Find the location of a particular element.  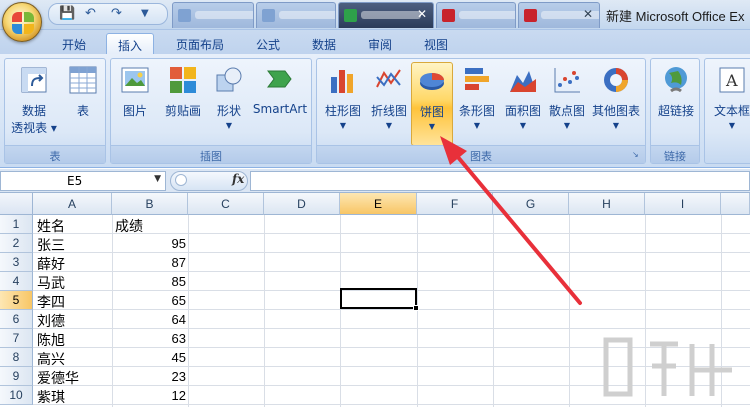

select-all-corner is located at coordinates (16, 204).